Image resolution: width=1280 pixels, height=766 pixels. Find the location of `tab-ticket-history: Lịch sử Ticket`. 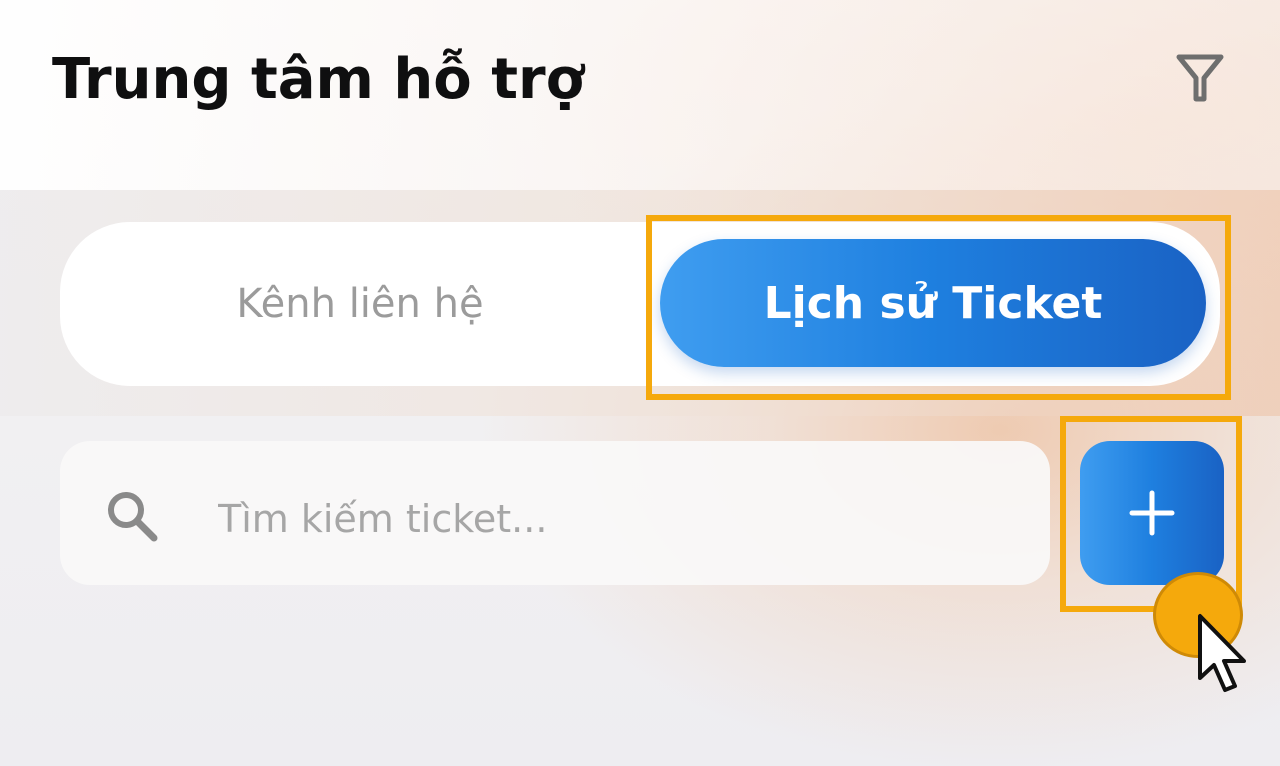

tab-ticket-history: Lịch sử Ticket is located at coordinates (933, 303).